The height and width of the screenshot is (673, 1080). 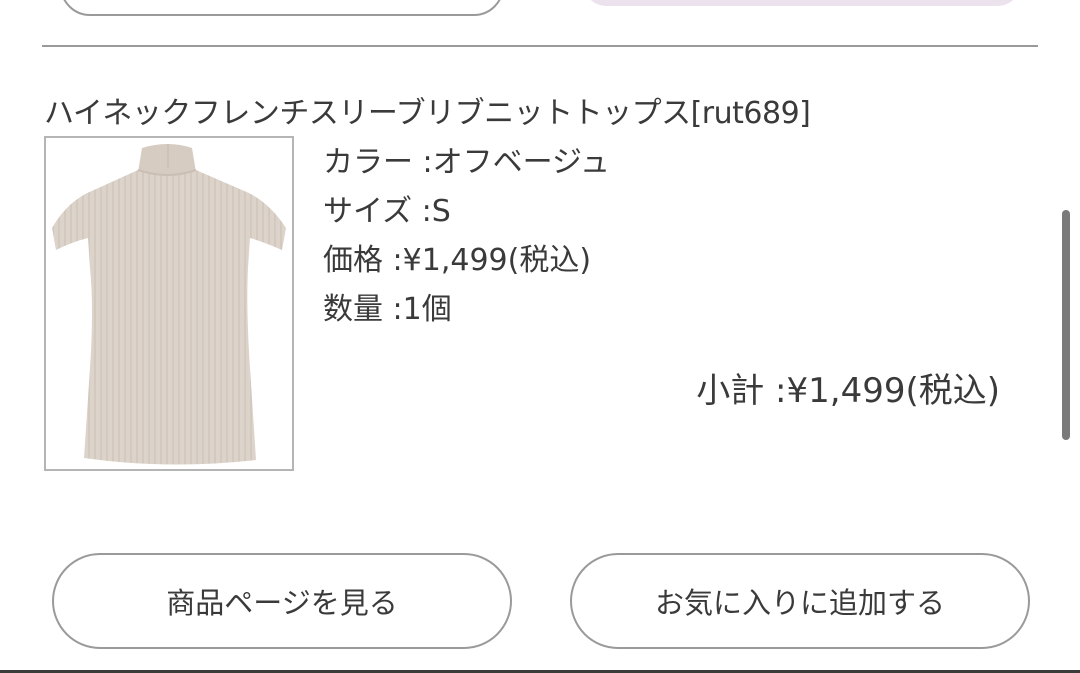 I want to click on previous-item-accent-button, so click(x=802, y=3).